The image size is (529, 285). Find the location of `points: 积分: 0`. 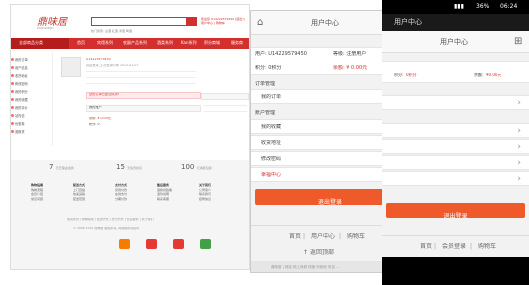

points: 积分: 0 is located at coordinates (94, 124).